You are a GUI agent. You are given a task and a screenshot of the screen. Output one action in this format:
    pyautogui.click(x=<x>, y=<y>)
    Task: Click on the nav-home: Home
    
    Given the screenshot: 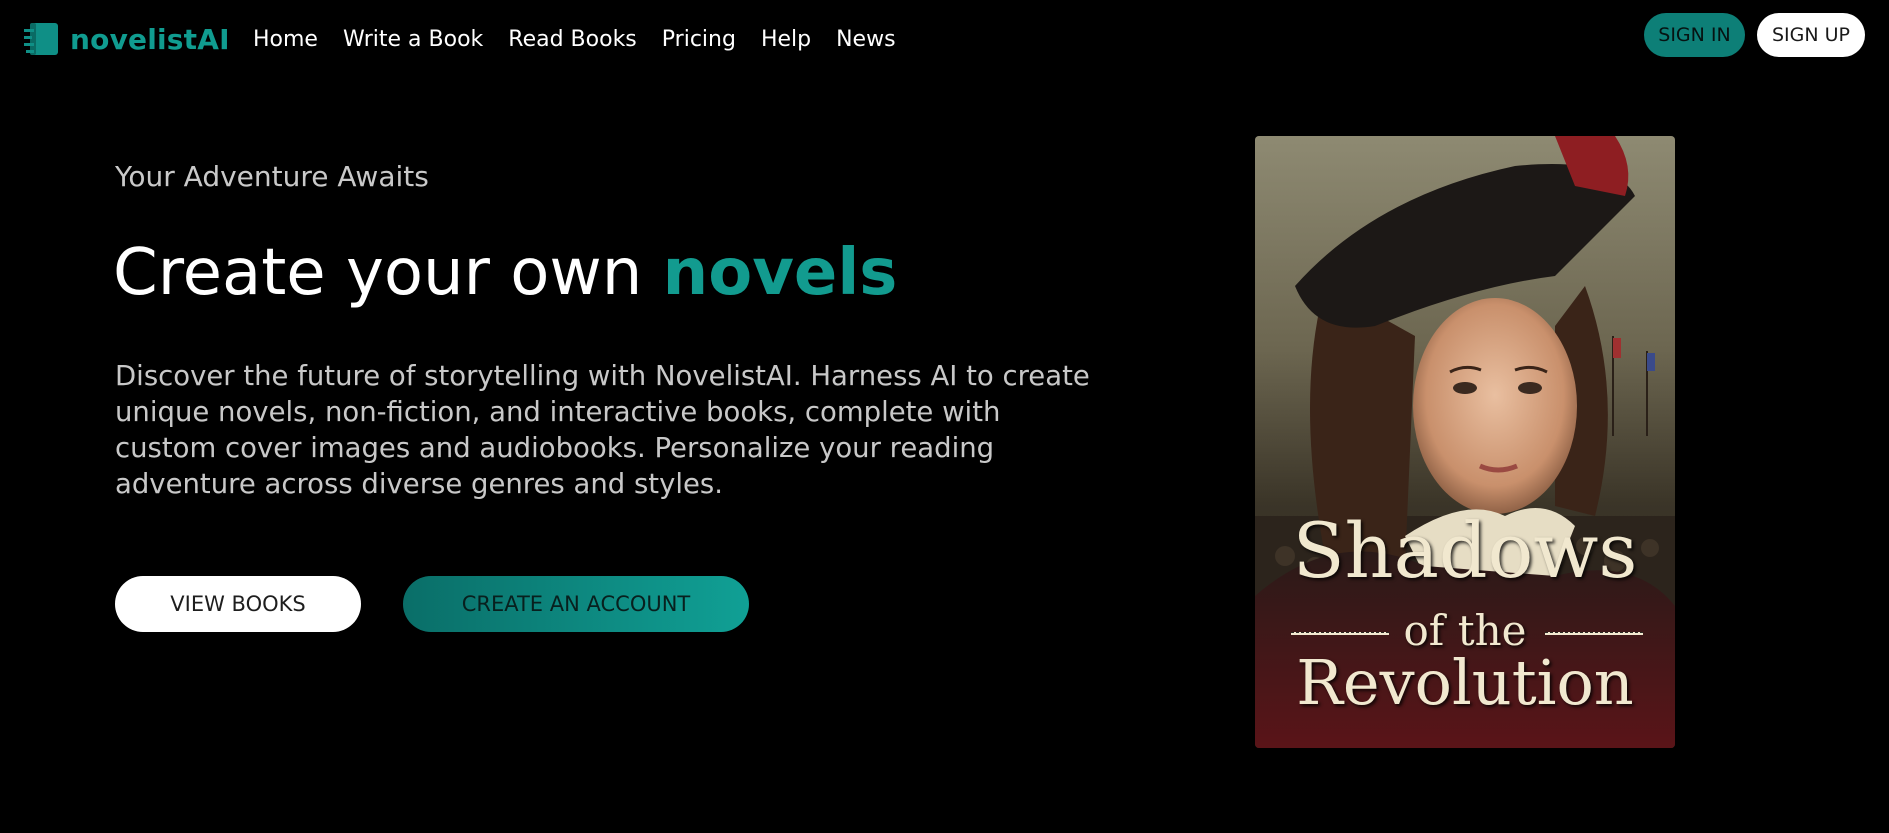 What is the action you would take?
    pyautogui.click(x=285, y=39)
    